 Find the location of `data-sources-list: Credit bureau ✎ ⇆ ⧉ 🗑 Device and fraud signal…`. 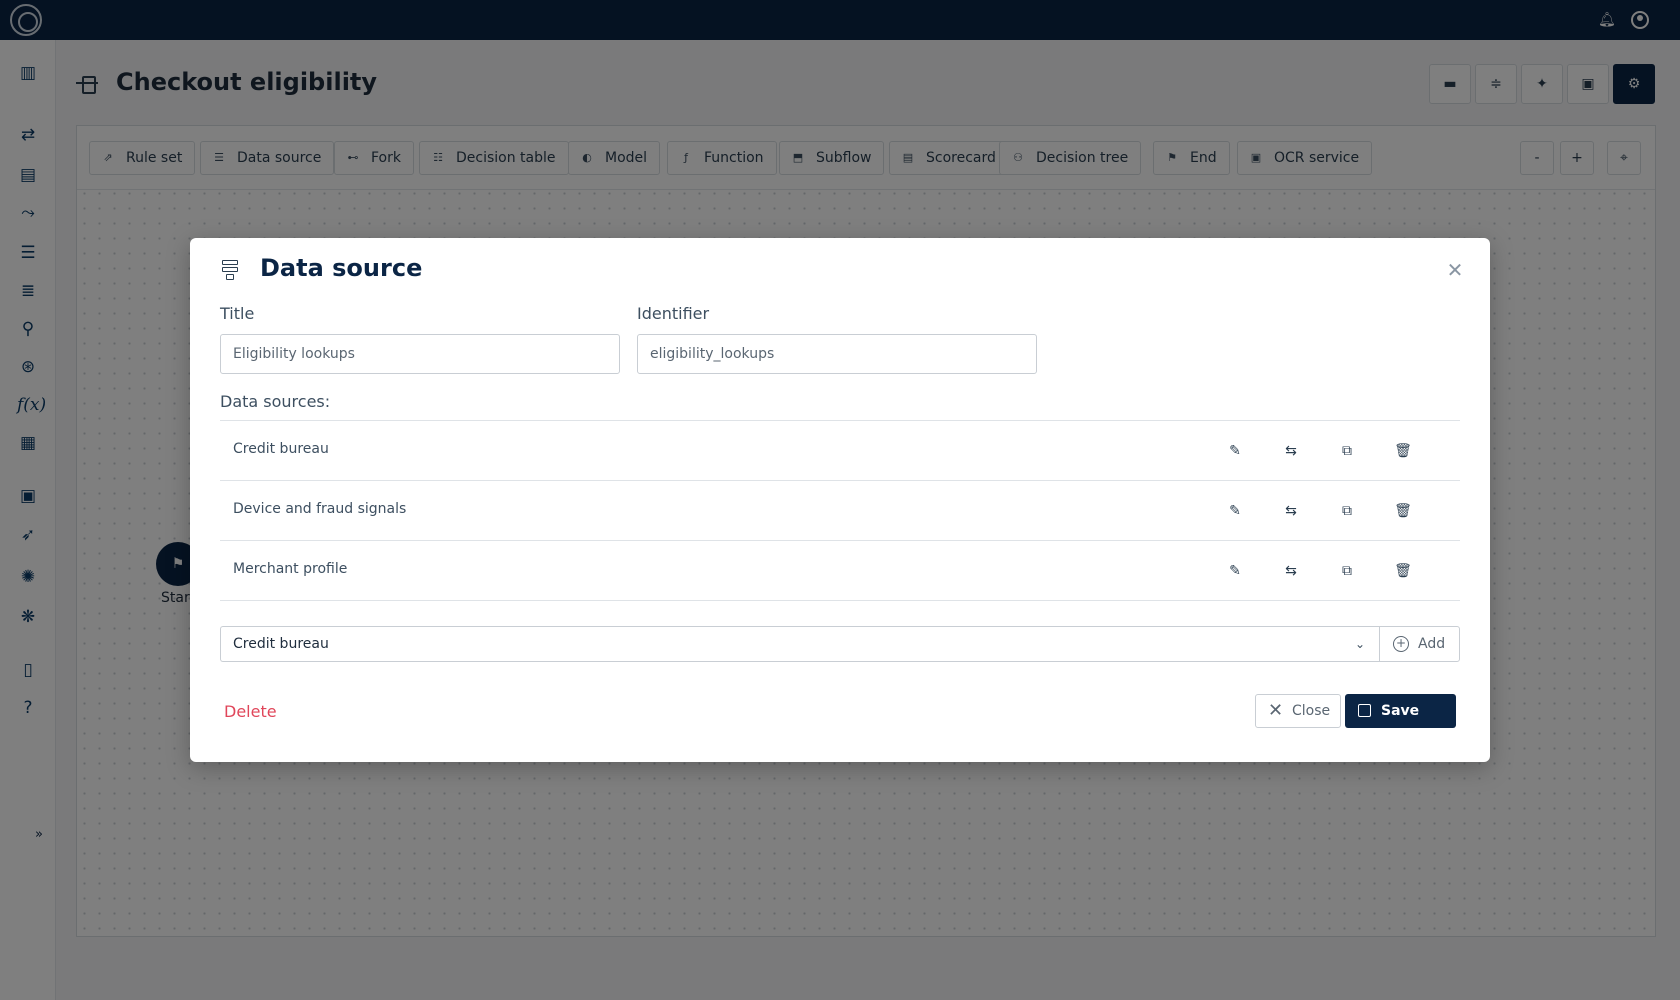

data-sources-list: Credit bureau ✎ ⇆ ⧉ 🗑 Device and fraud signal… is located at coordinates (840, 510).